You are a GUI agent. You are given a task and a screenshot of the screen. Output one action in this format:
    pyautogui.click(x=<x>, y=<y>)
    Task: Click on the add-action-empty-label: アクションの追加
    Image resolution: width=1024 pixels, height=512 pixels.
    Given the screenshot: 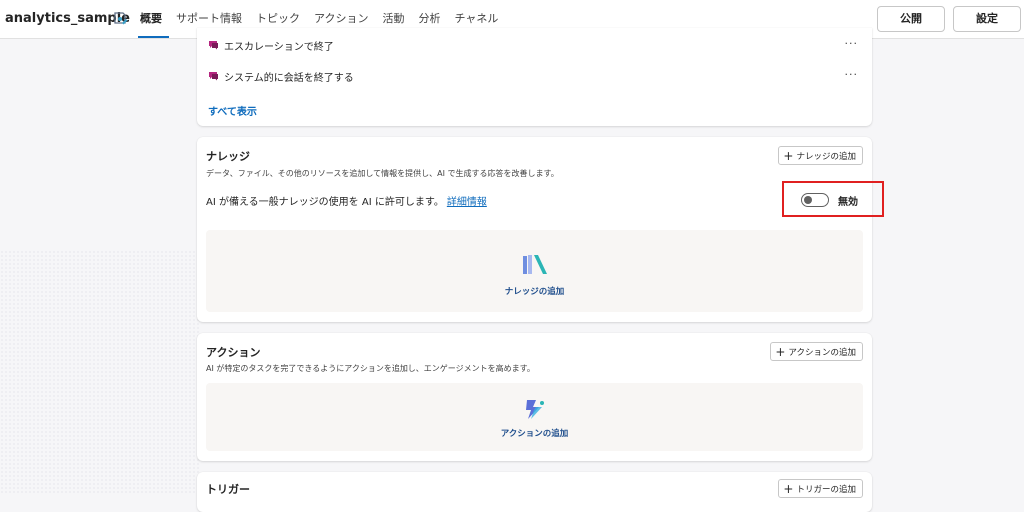 What is the action you would take?
    pyautogui.click(x=534, y=434)
    